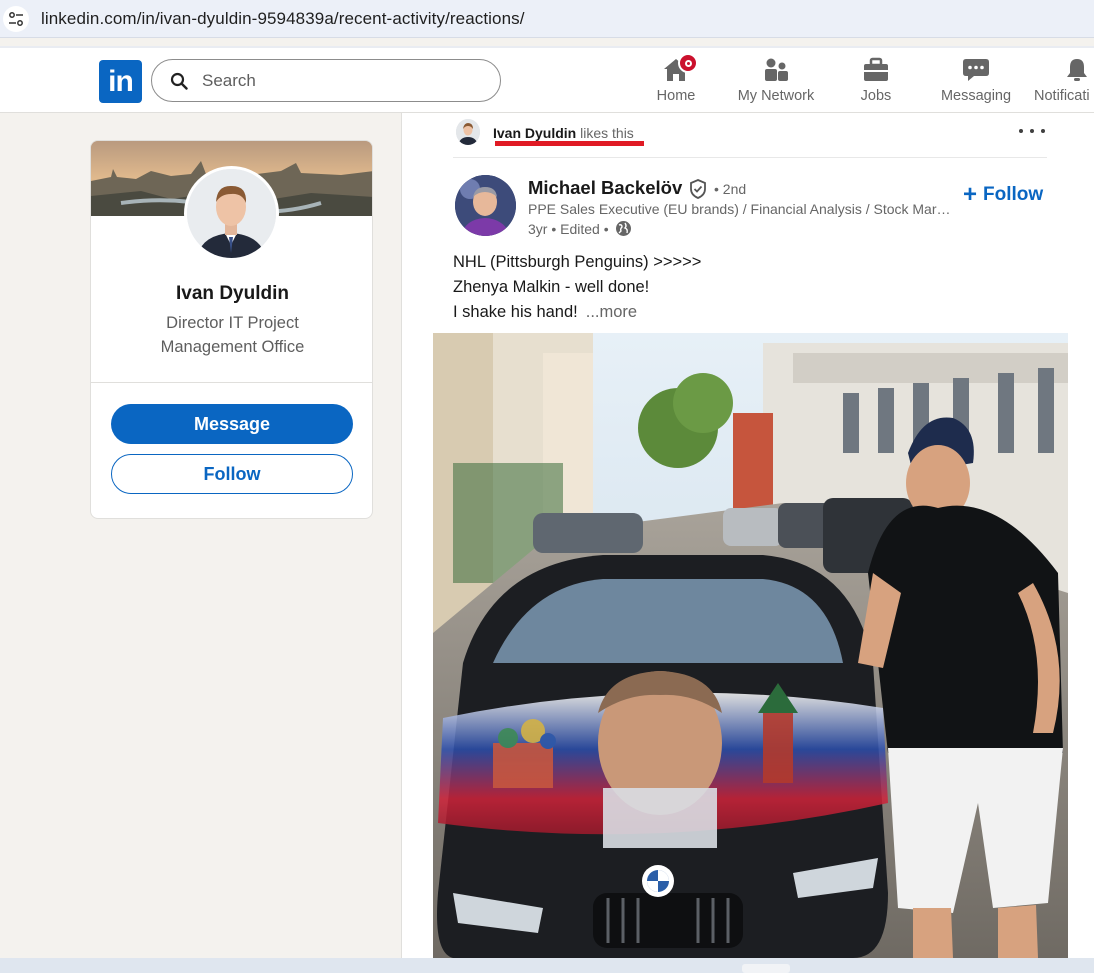  Describe the element at coordinates (1013, 194) in the screenshot. I see `follow-author-label: Follow` at that location.